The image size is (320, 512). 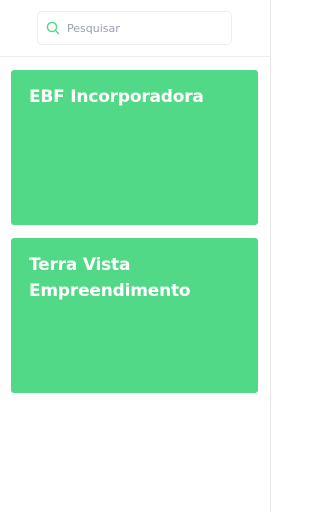 I want to click on header, so click(x=135, y=28).